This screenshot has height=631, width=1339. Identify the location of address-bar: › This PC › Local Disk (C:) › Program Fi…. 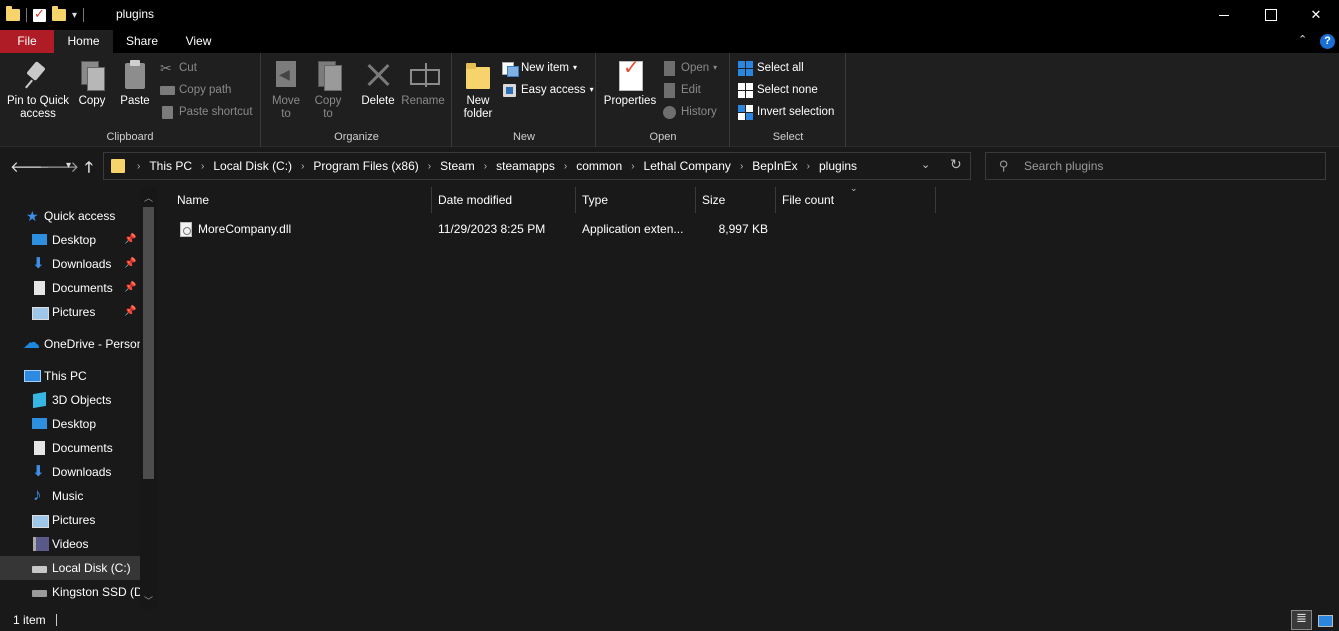
(537, 166).